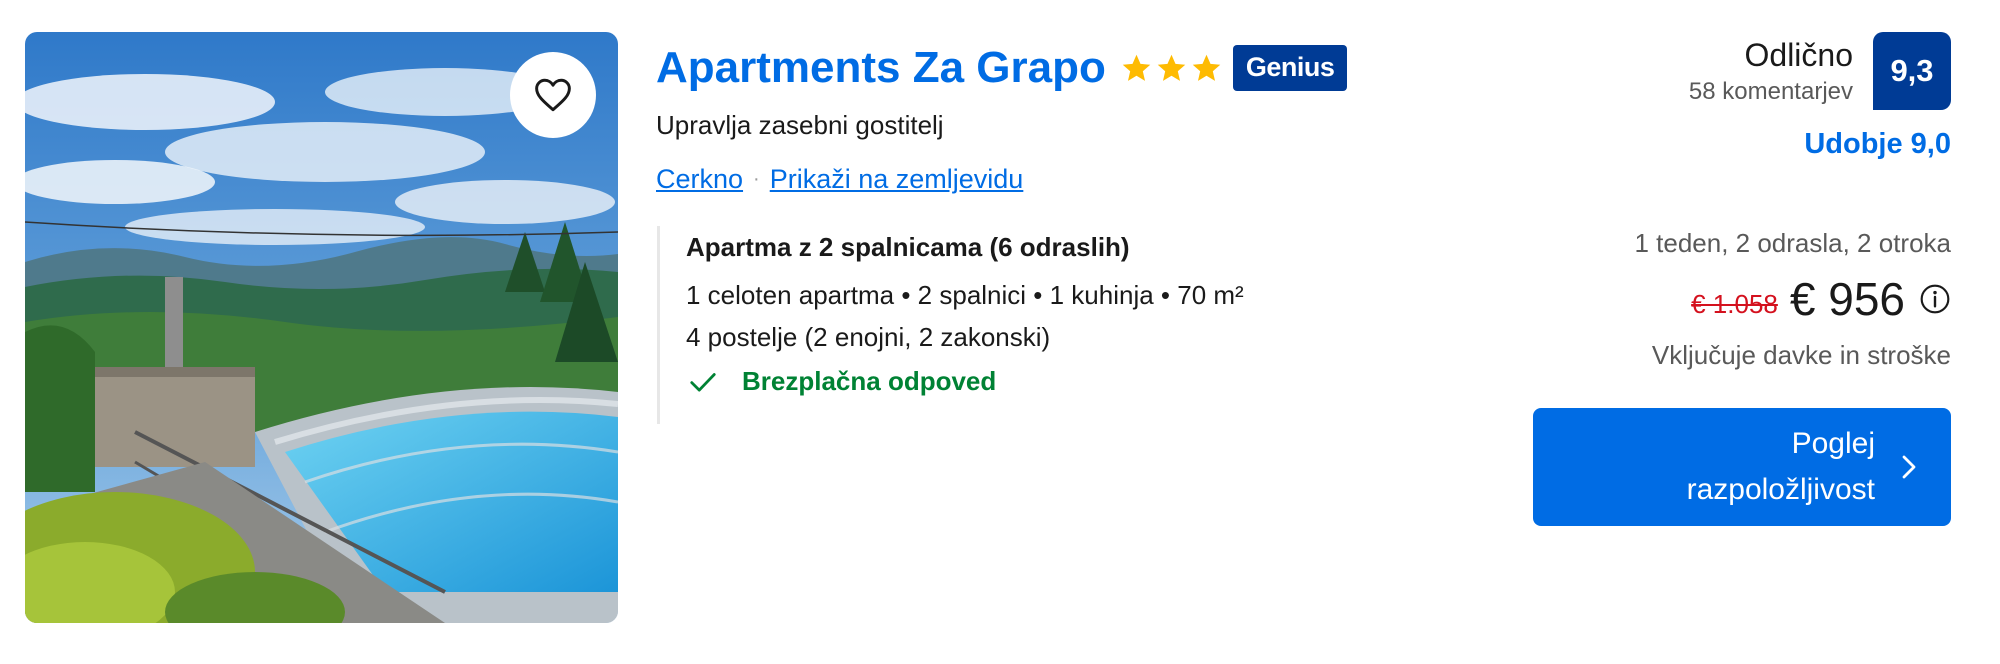  Describe the element at coordinates (1770, 91) in the screenshot. I see `review-count: 58 komentarjev` at that location.